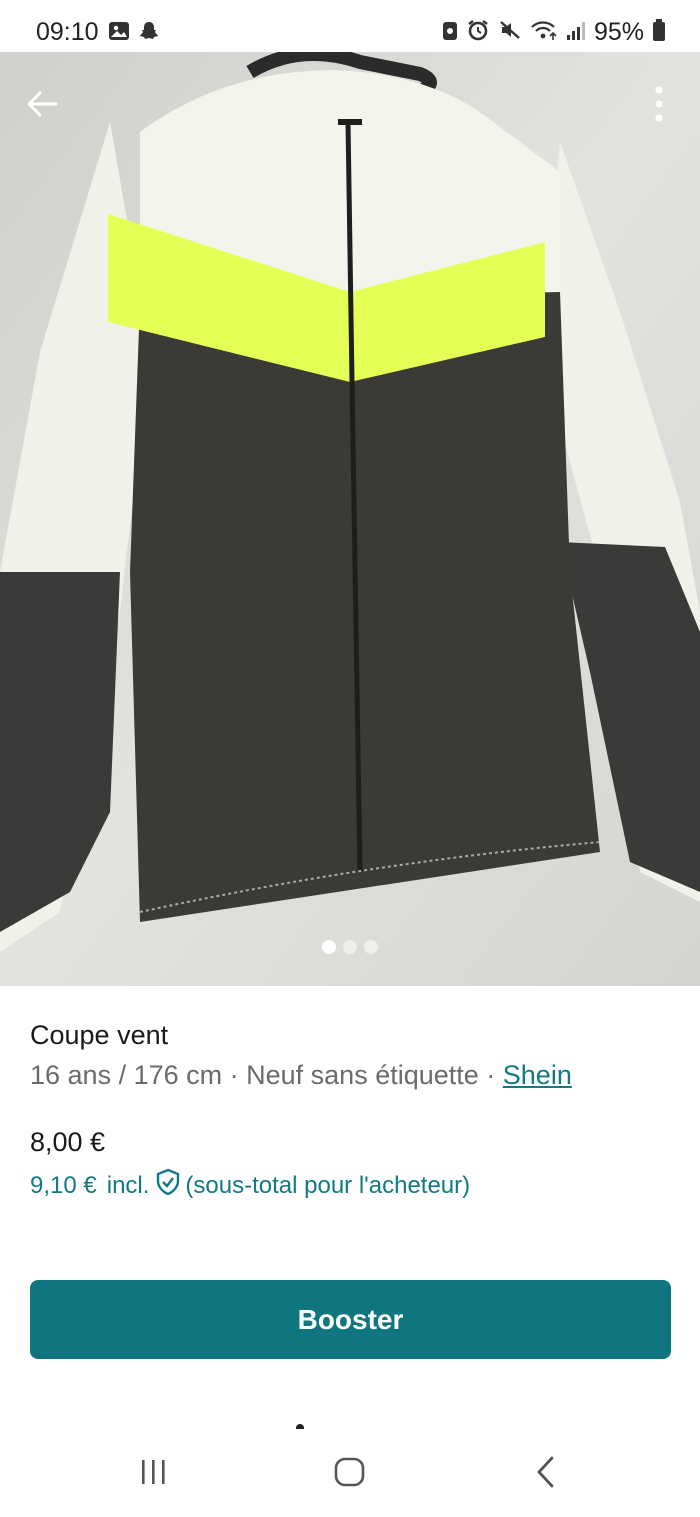 This screenshot has width=700, height=1517. What do you see at coordinates (119, 33) in the screenshot?
I see `gallery-icon` at bounding box center [119, 33].